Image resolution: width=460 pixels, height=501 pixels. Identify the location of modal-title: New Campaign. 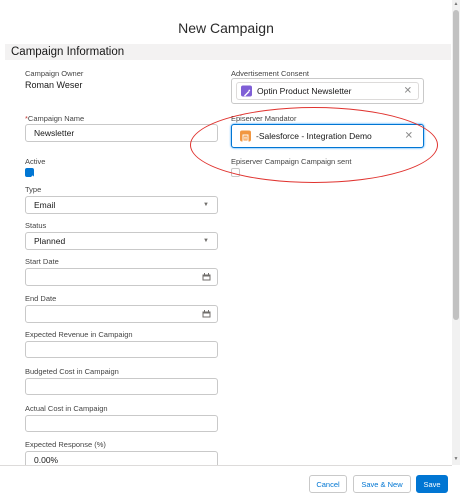
(226, 28).